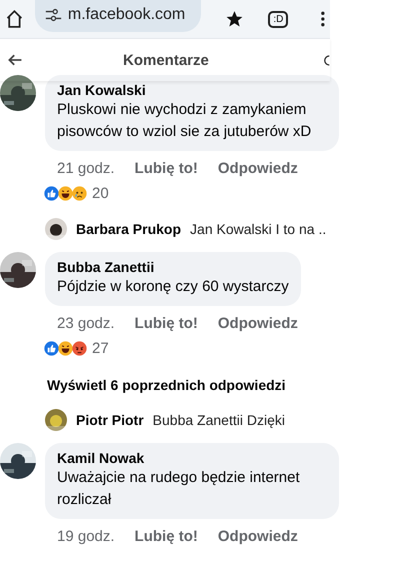  I want to click on loading-icon, so click(327, 60).